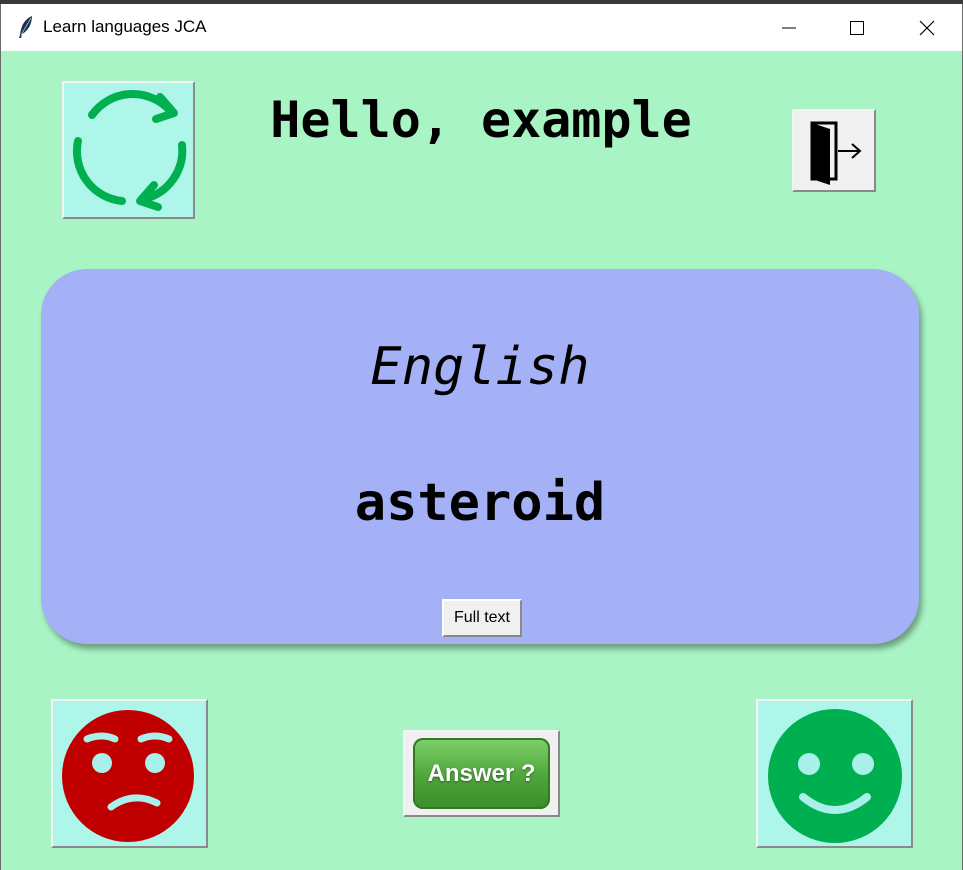 This screenshot has height=870, width=963. Describe the element at coordinates (481, 120) in the screenshot. I see `greeting-heading: Hello, example` at that location.